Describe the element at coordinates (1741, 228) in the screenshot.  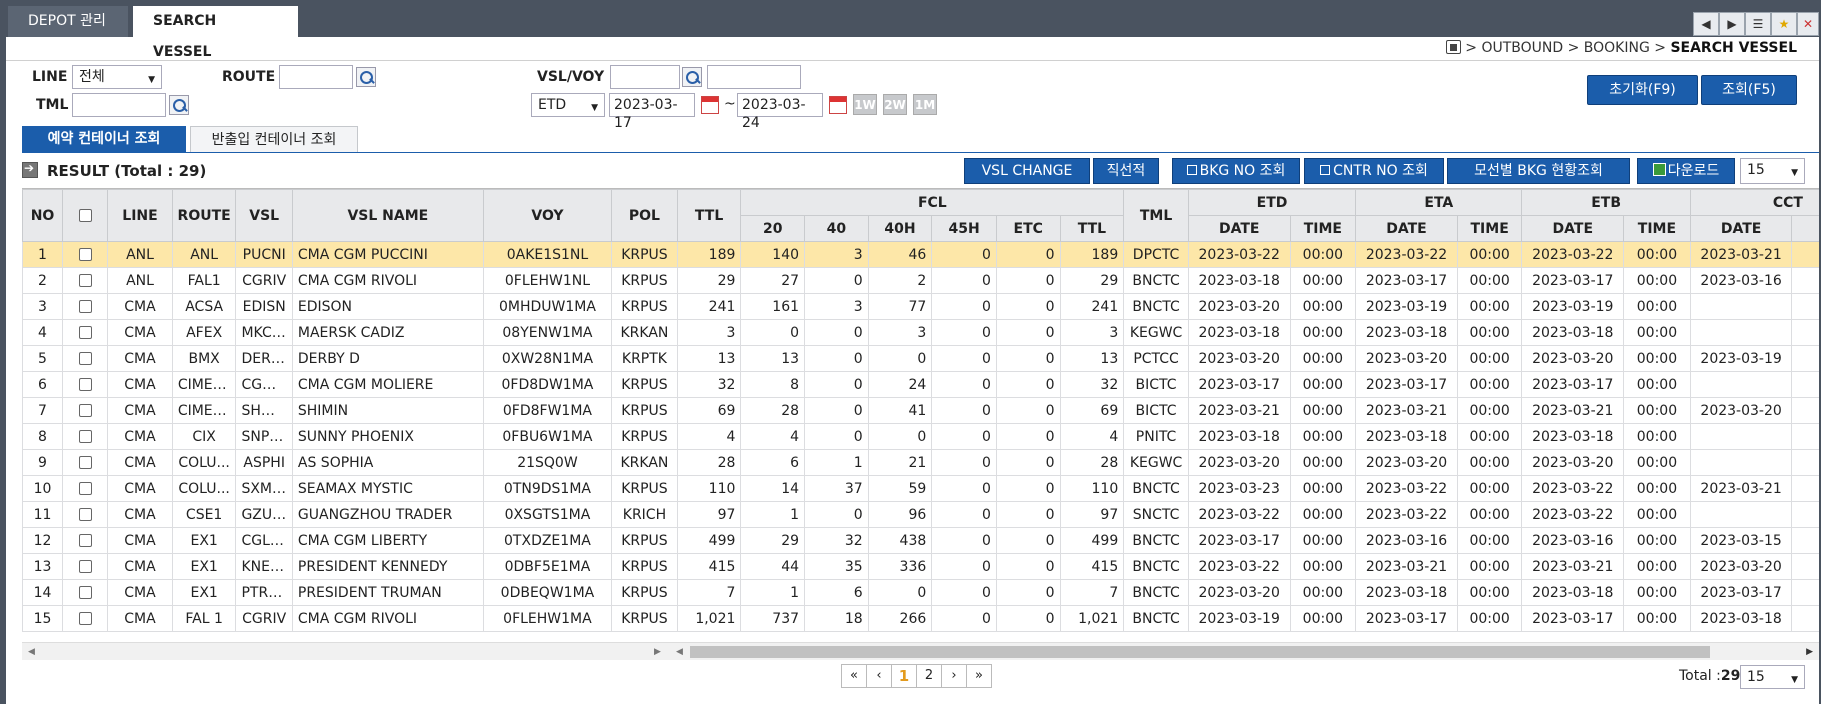
I see `col-cct-date: DATE` at that location.